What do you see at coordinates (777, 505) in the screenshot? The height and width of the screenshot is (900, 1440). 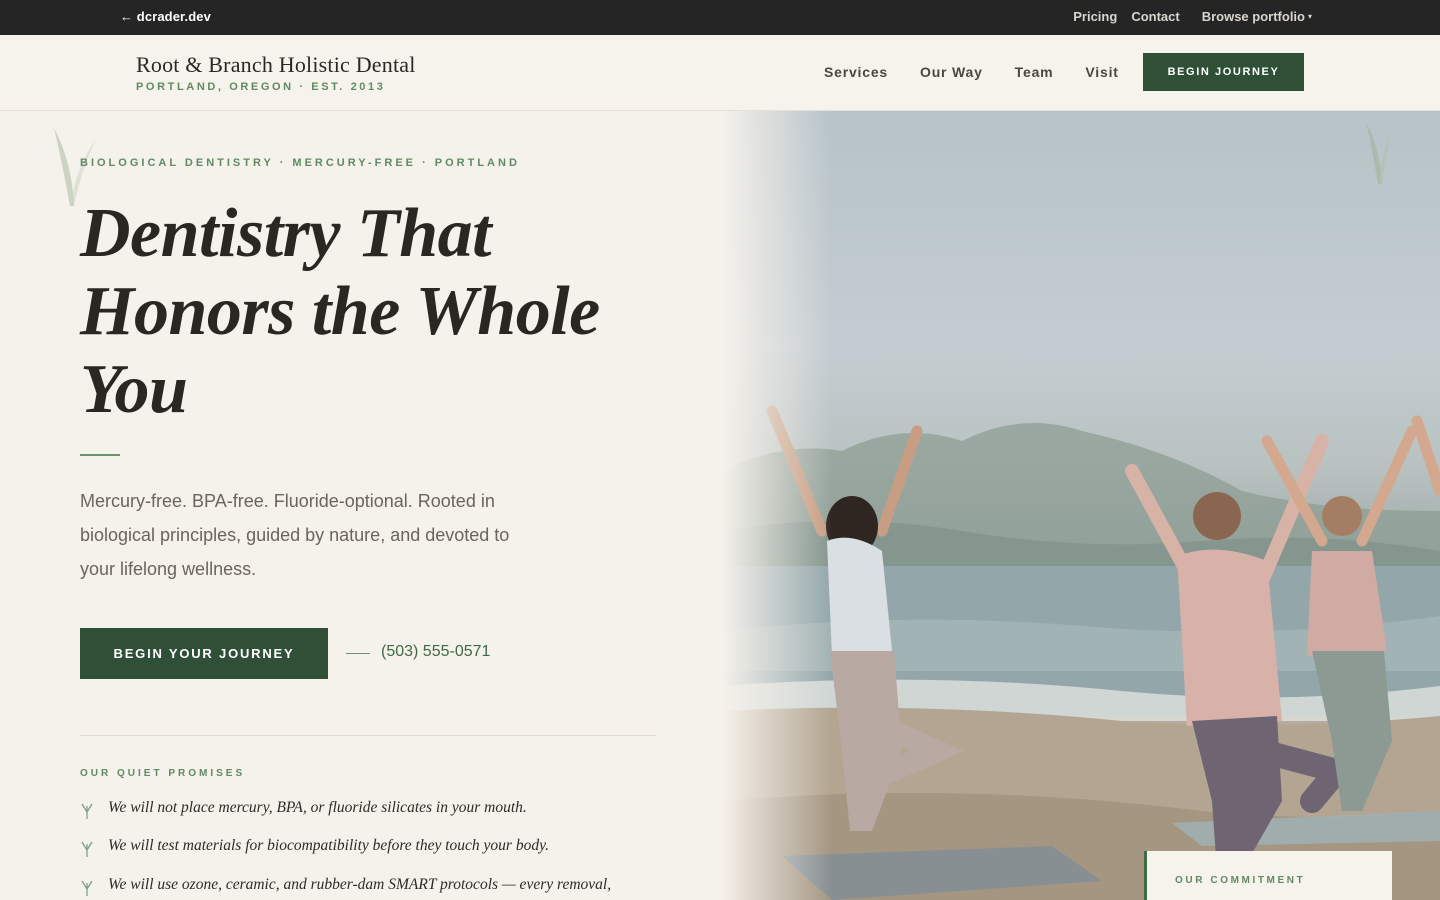 I see `photo-edge-fade` at bounding box center [777, 505].